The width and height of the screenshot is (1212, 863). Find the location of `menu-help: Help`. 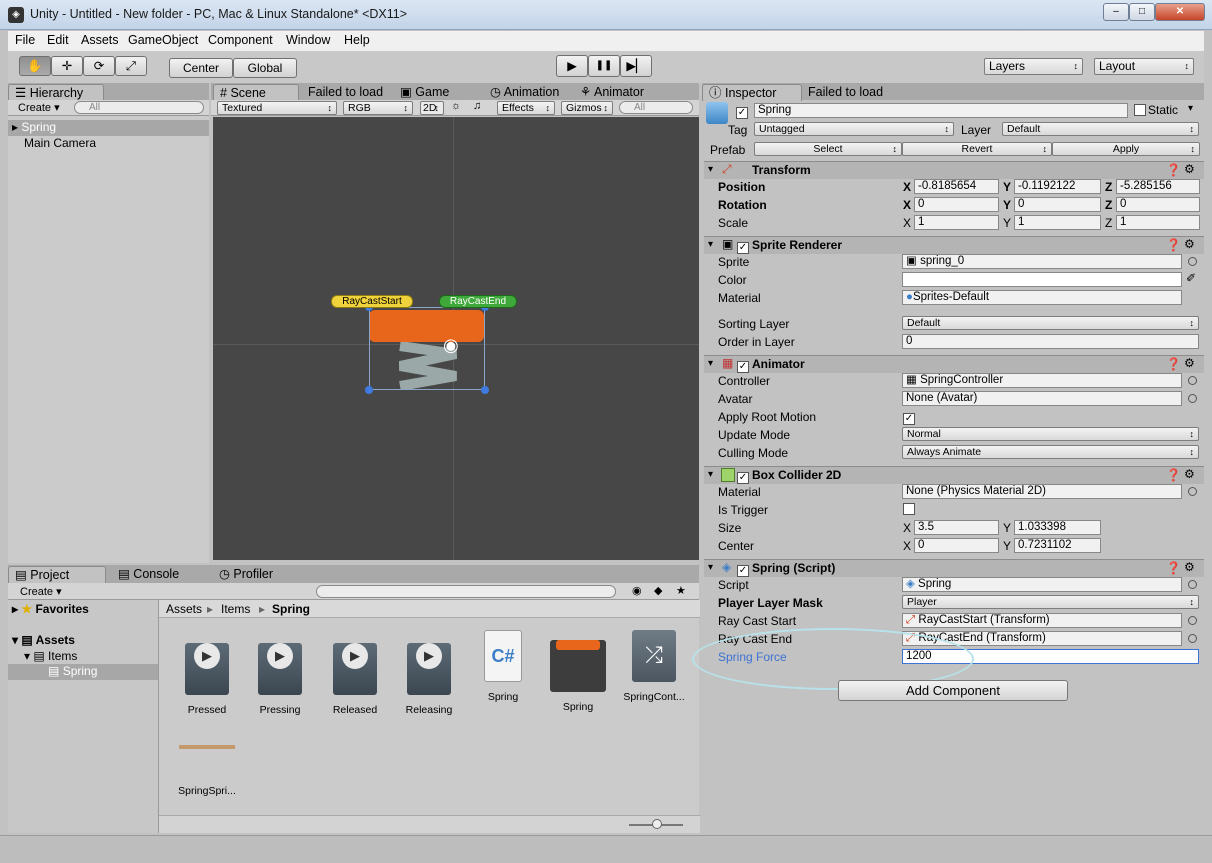

menu-help: Help is located at coordinates (357, 40).